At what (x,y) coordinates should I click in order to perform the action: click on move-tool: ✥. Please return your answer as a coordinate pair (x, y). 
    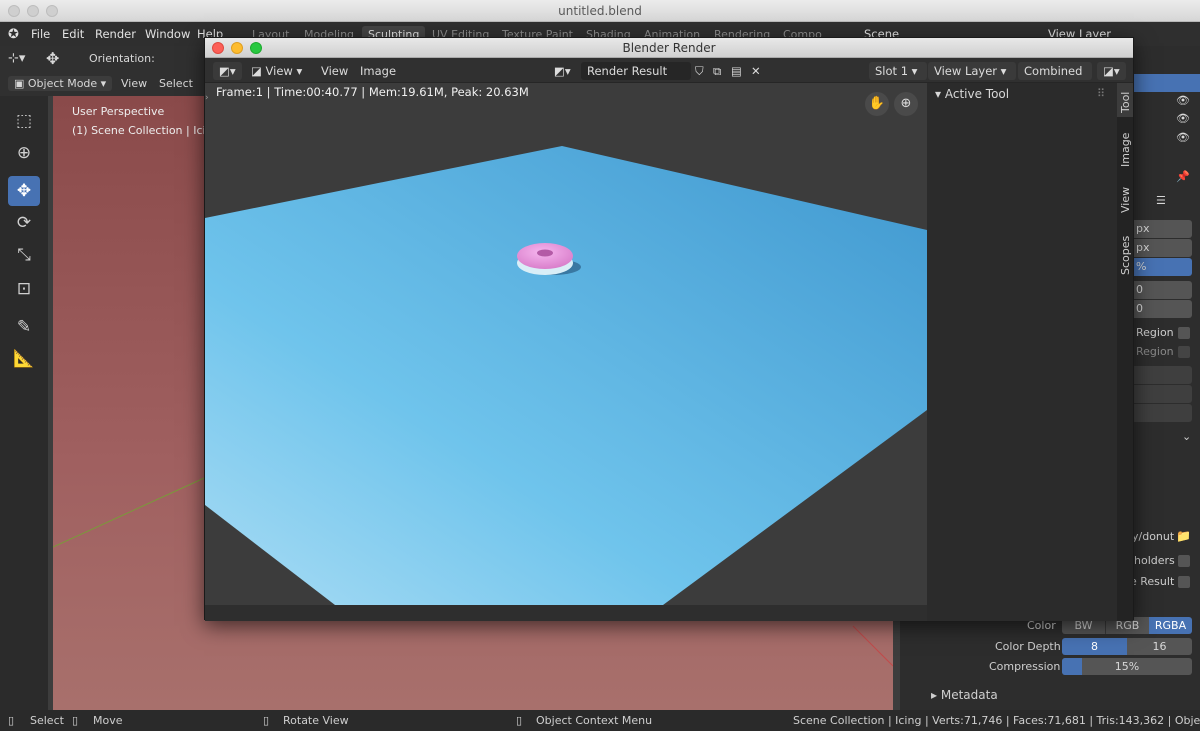
    Looking at the image, I should click on (24, 191).